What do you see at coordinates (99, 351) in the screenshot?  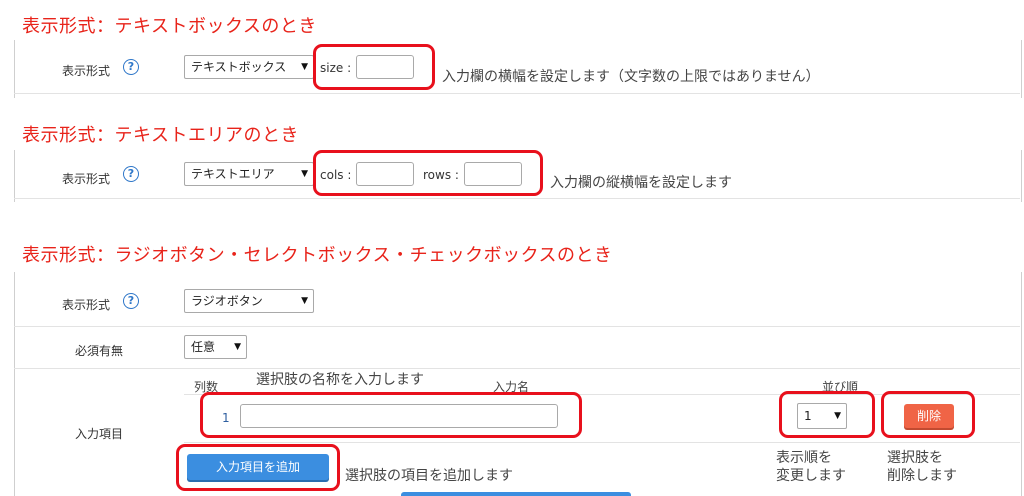 I see `required-label: 必須有無` at bounding box center [99, 351].